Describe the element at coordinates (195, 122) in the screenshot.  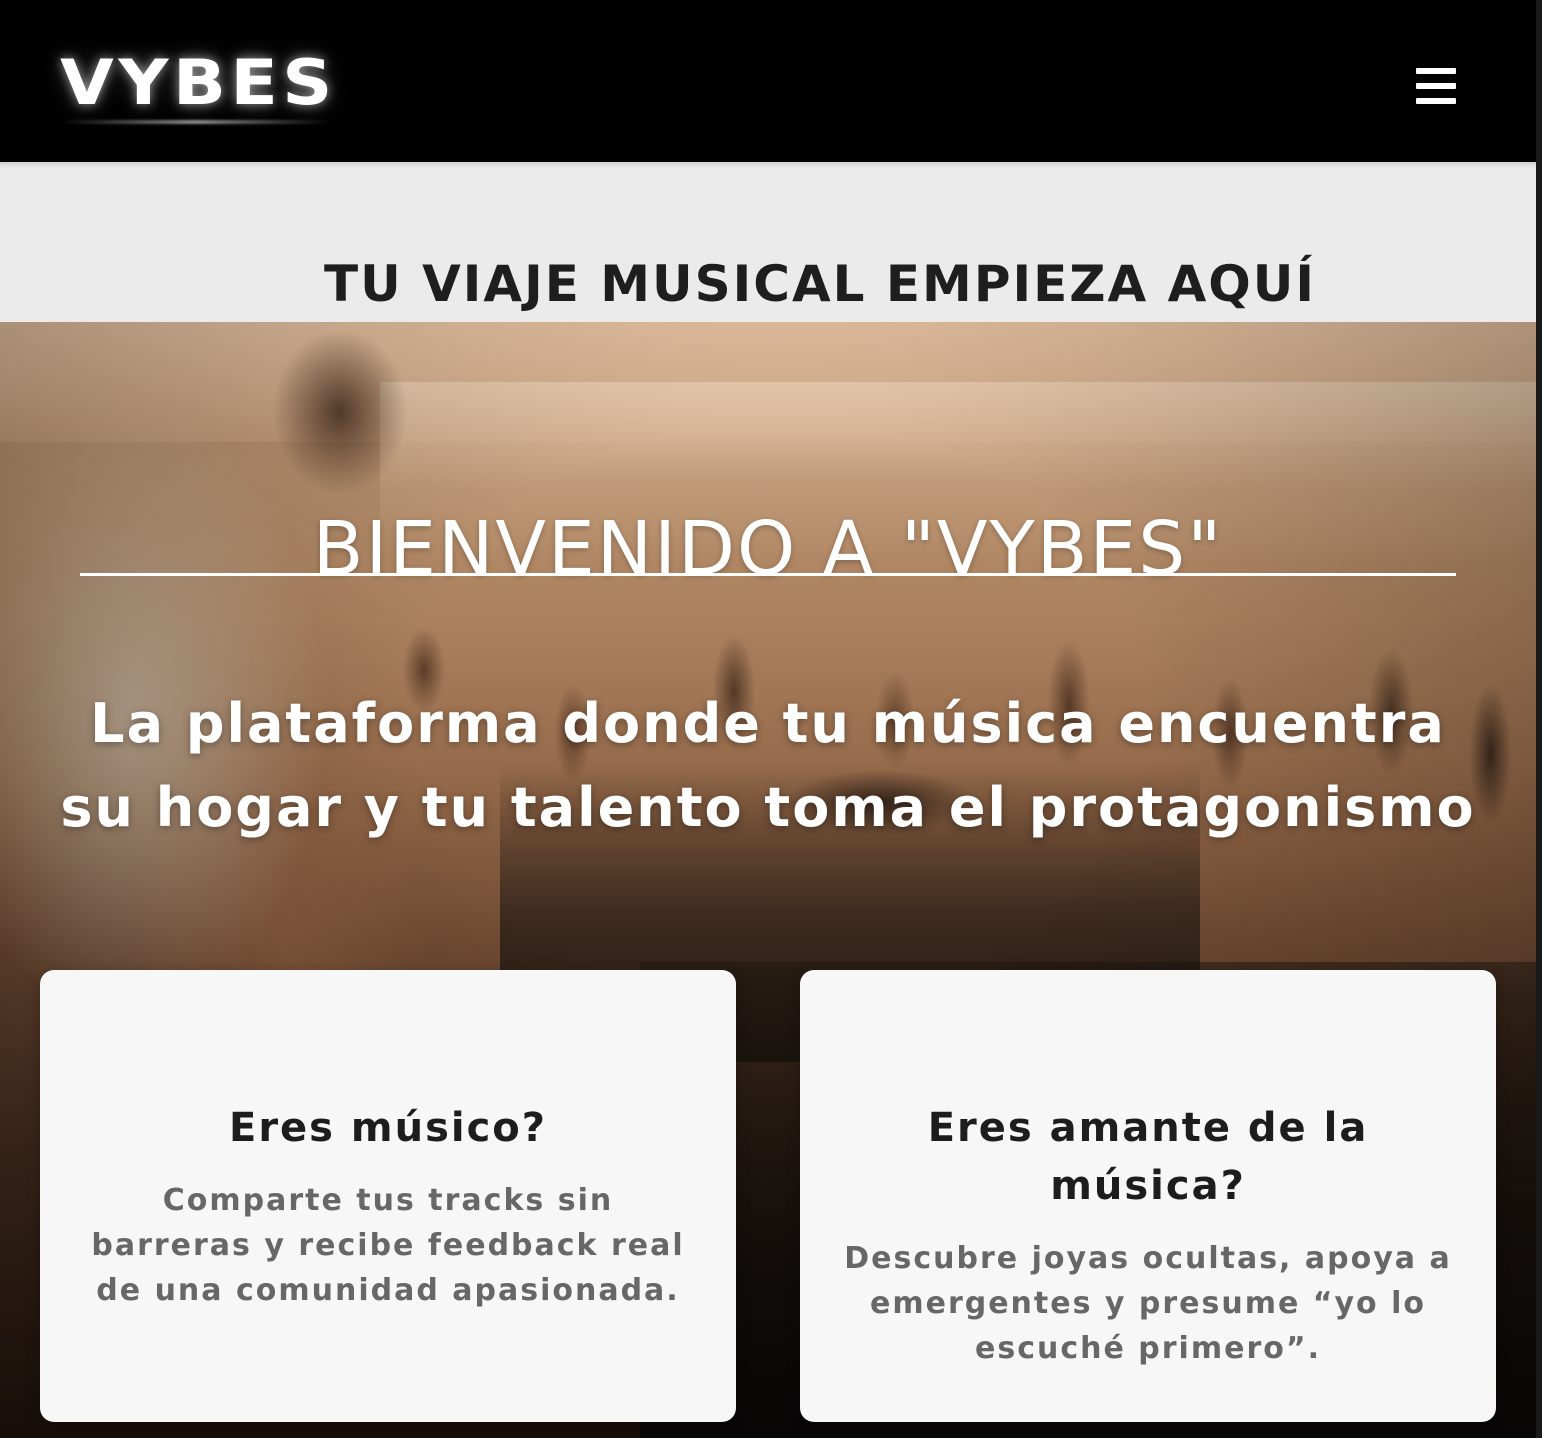
I see `logo-glow-underline` at that location.